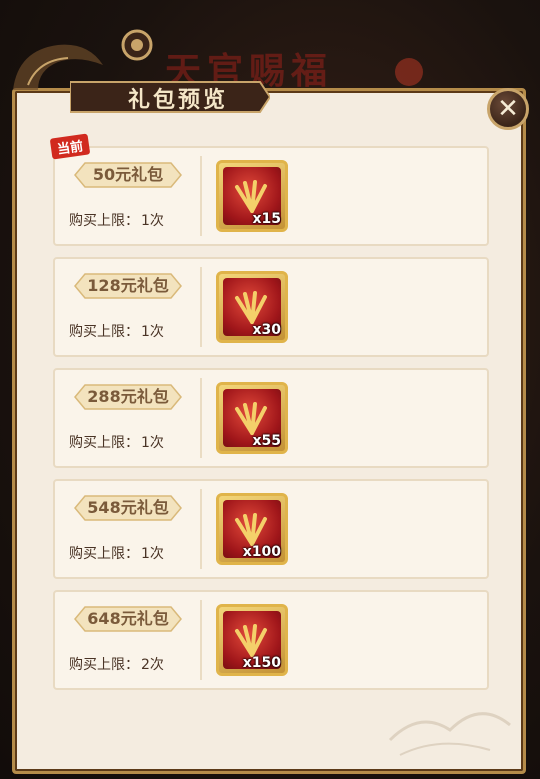 The width and height of the screenshot is (540, 779). I want to click on reward-item: x30, so click(252, 307).